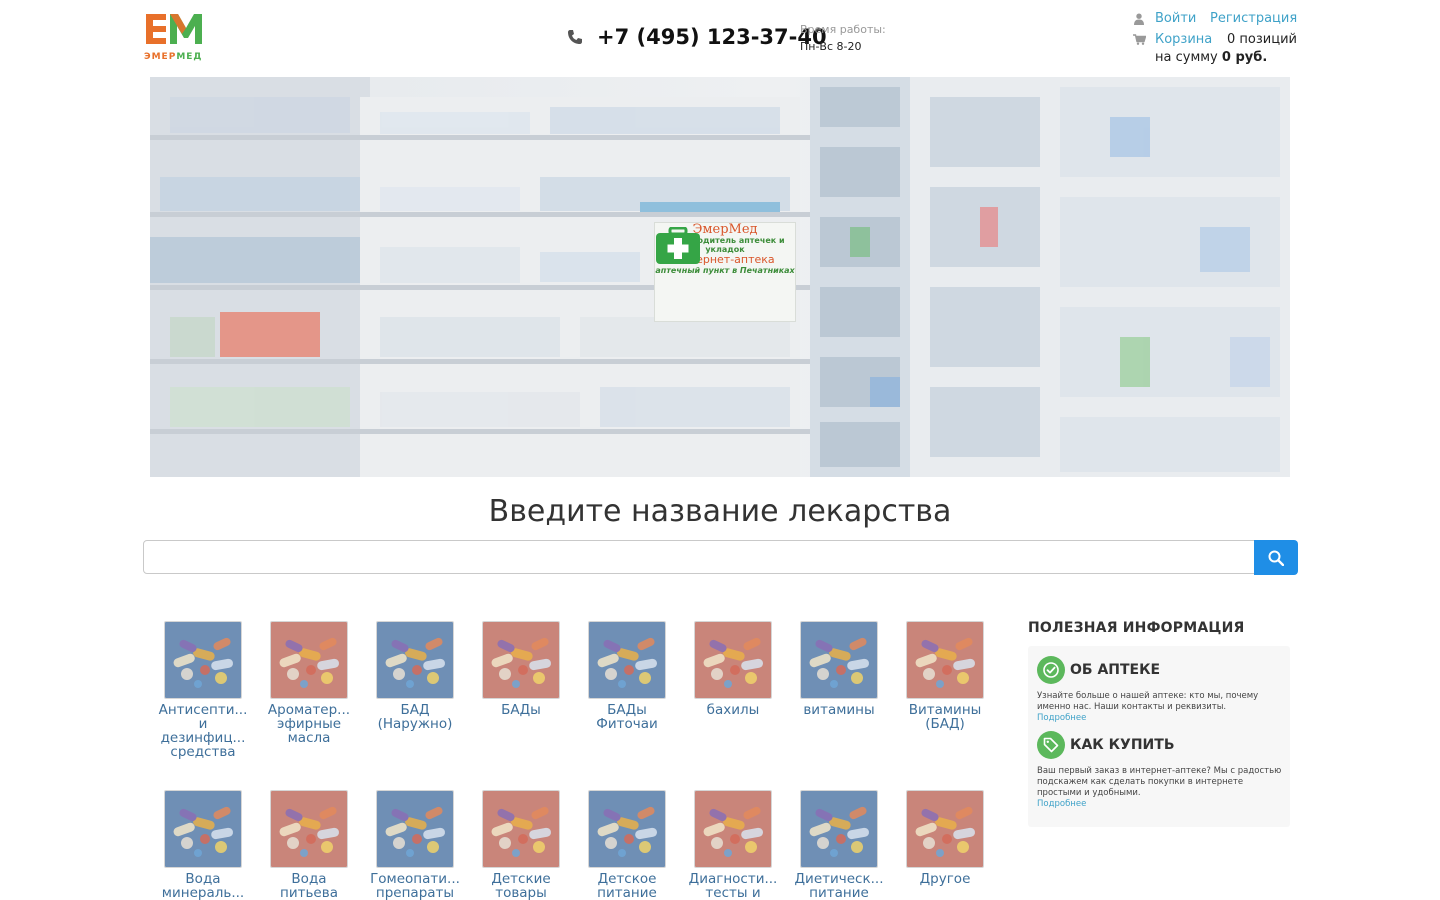 This screenshot has height=900, width=1440. I want to click on cart-link: Корзина, so click(1183, 39).